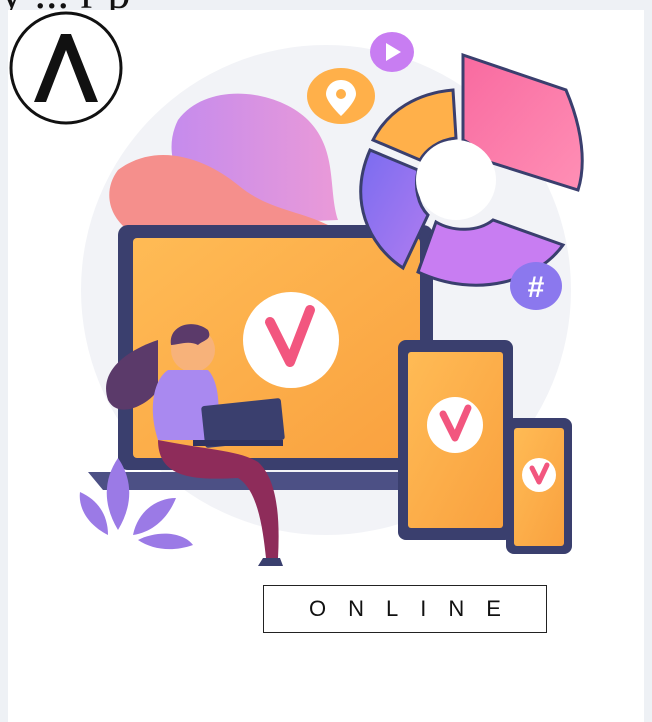 Image resolution: width=652 pixels, height=722 pixels. Describe the element at coordinates (536, 287) in the screenshot. I see `hashtag-icon: #` at that location.